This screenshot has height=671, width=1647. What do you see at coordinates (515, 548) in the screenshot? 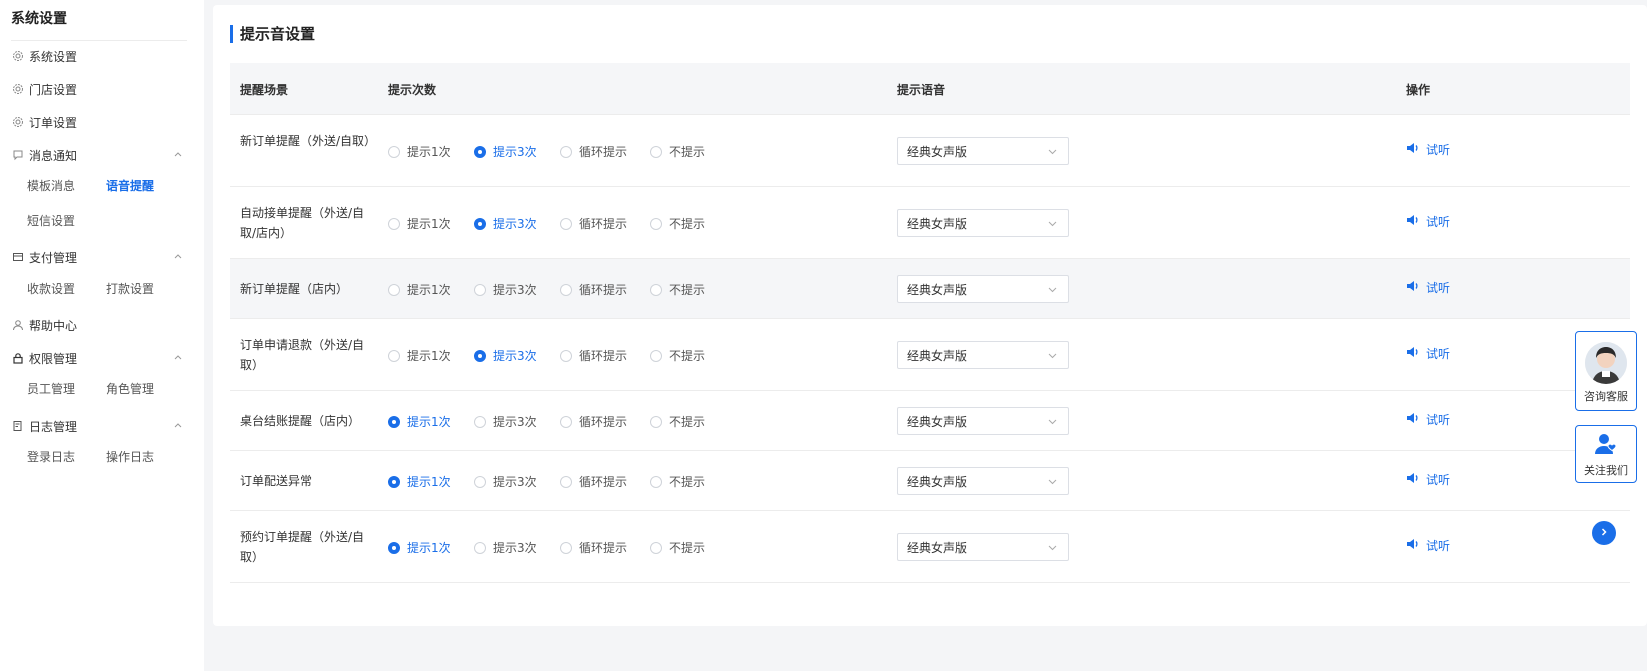
I see `radio-label: 提示3次` at bounding box center [515, 548].